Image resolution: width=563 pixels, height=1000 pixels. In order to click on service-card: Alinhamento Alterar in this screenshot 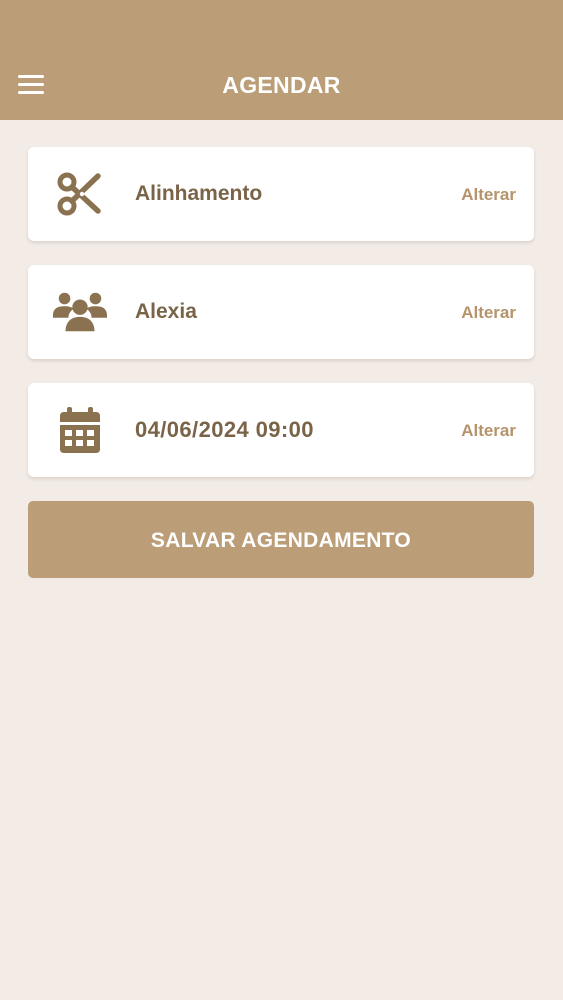, I will do `click(281, 194)`.